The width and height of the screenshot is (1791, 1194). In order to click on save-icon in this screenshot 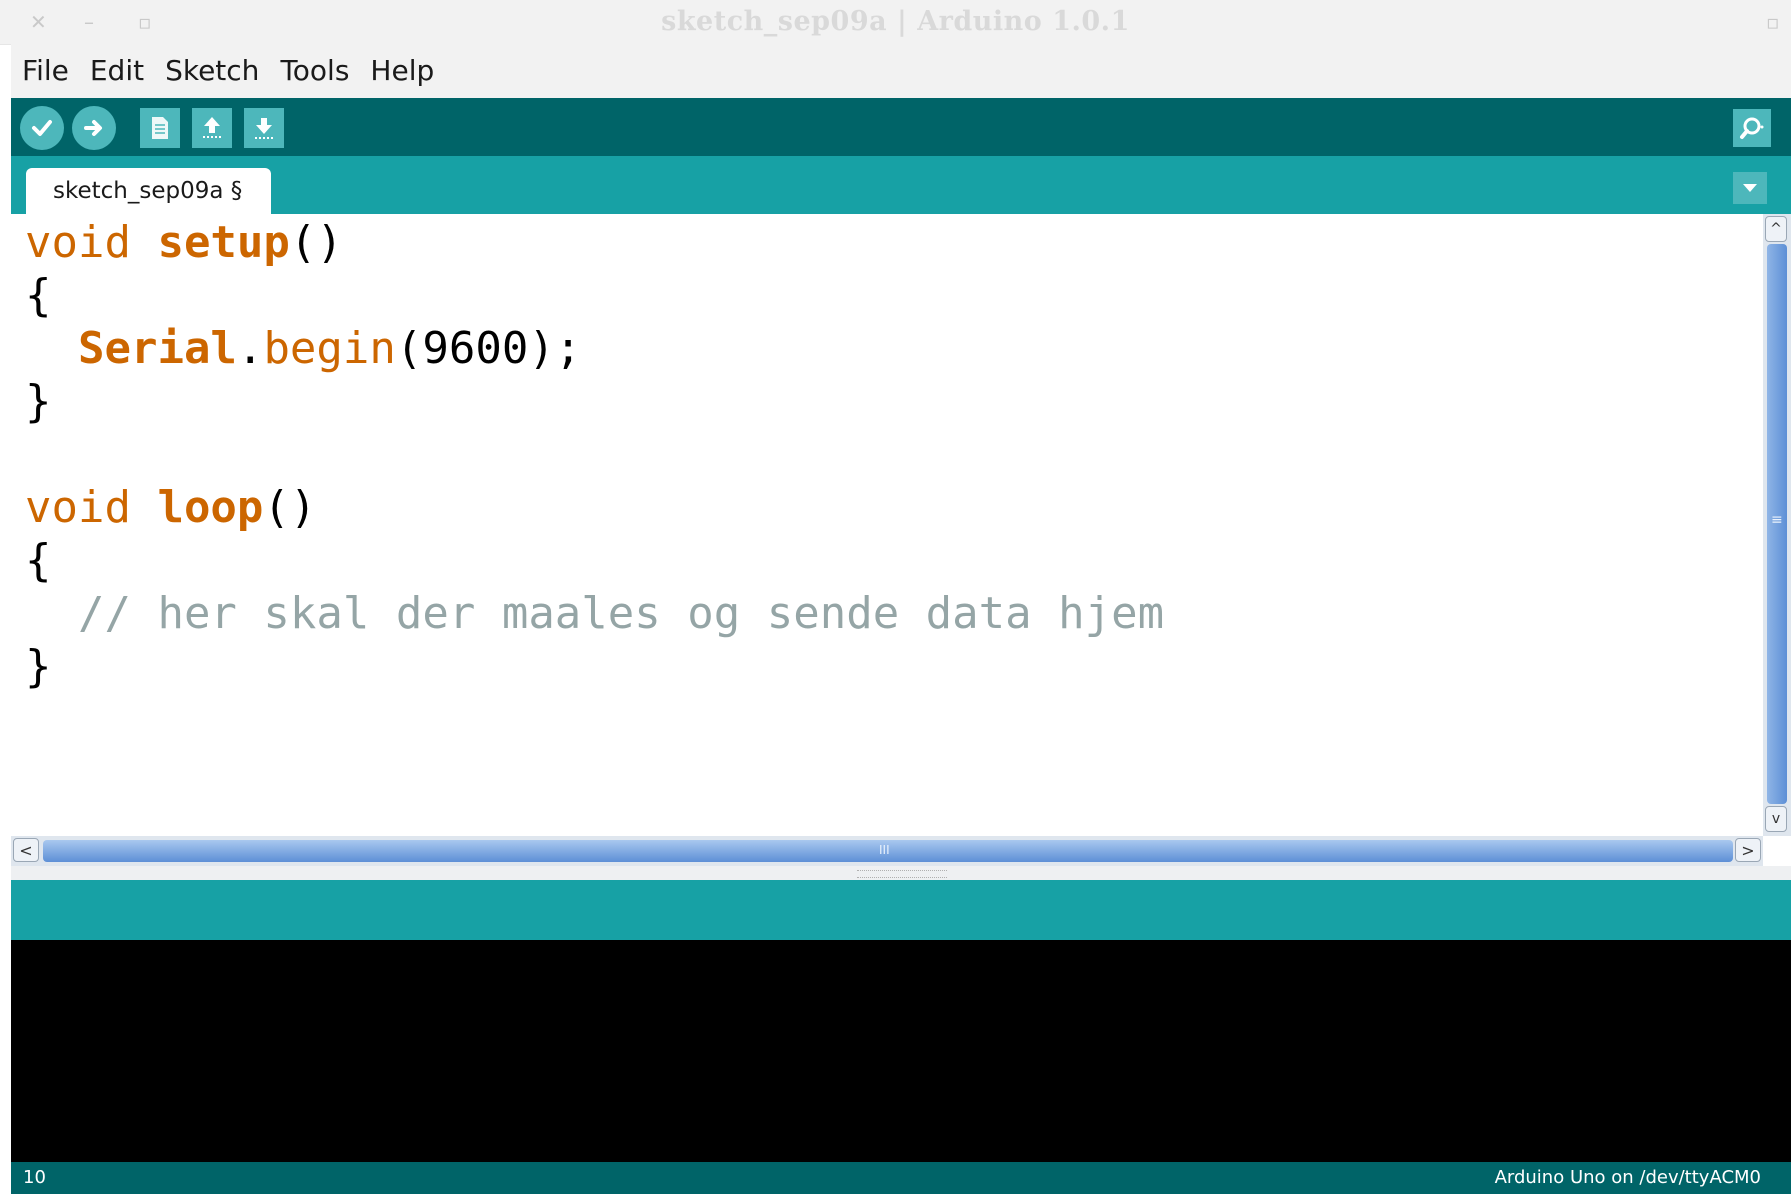, I will do `click(264, 128)`.